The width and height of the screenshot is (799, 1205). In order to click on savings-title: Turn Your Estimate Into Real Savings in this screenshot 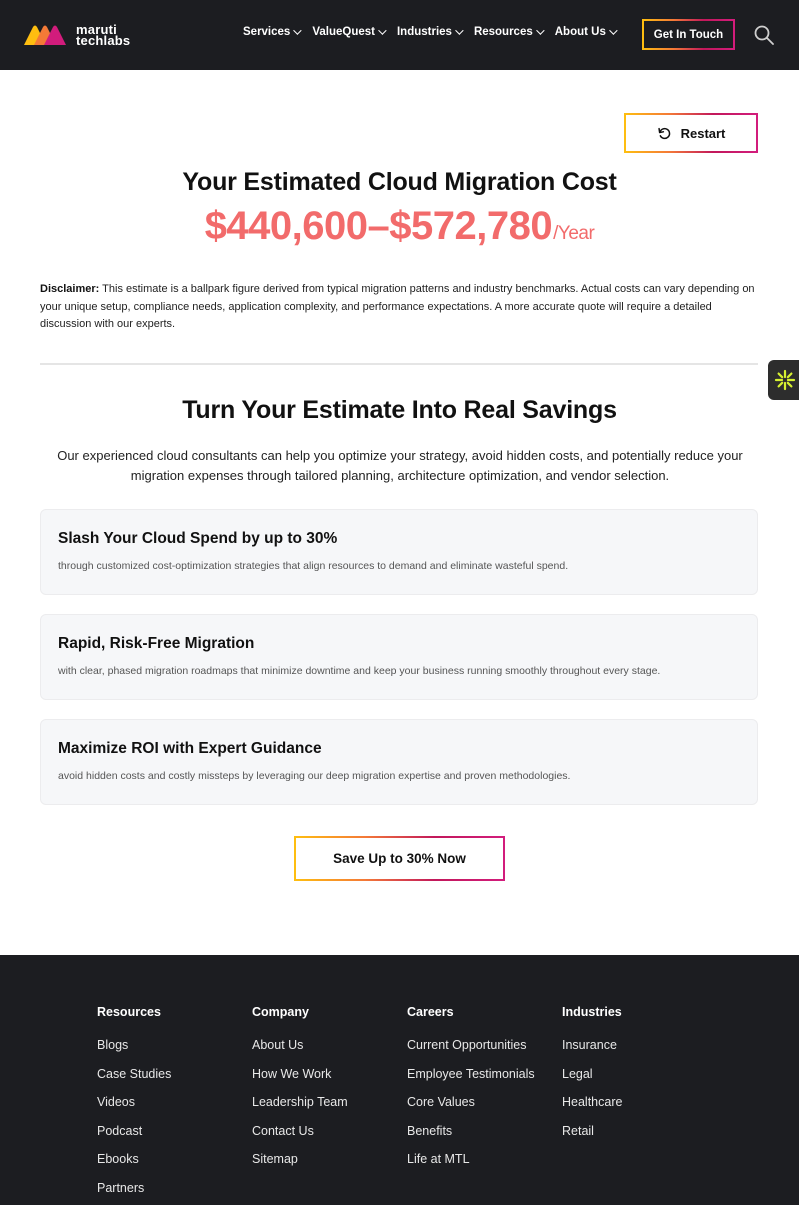, I will do `click(399, 410)`.